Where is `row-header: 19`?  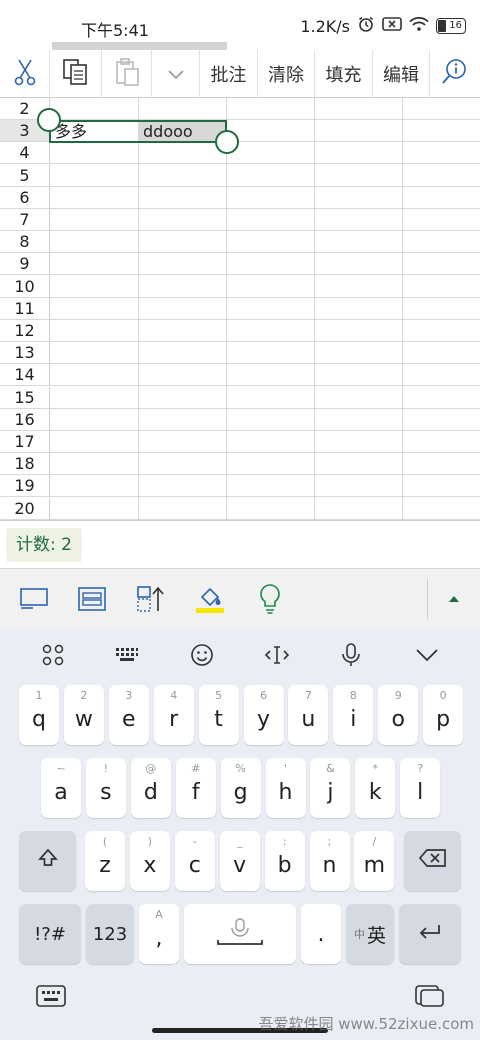
row-header: 19 is located at coordinates (25, 486).